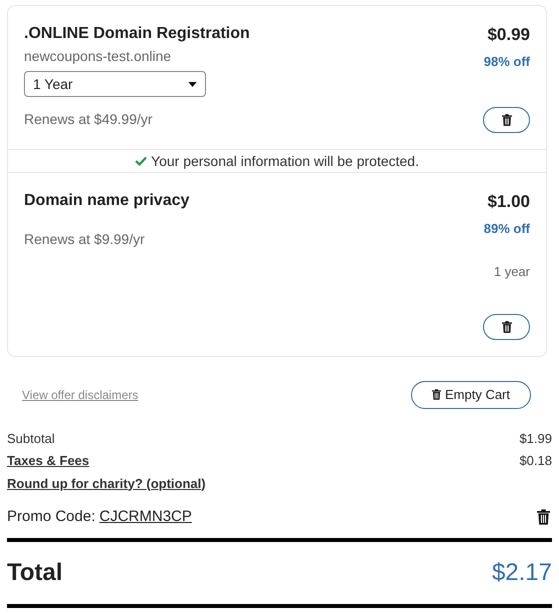 The height and width of the screenshot is (614, 559). I want to click on summary-value: $1.99, so click(535, 439).